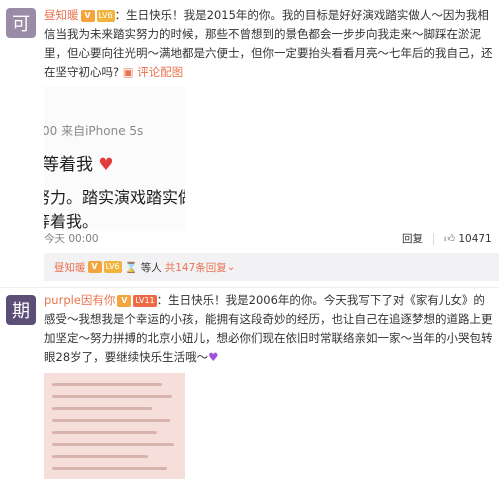 This screenshot has width=499, height=479. I want to click on avatar: 期, so click(21, 310).